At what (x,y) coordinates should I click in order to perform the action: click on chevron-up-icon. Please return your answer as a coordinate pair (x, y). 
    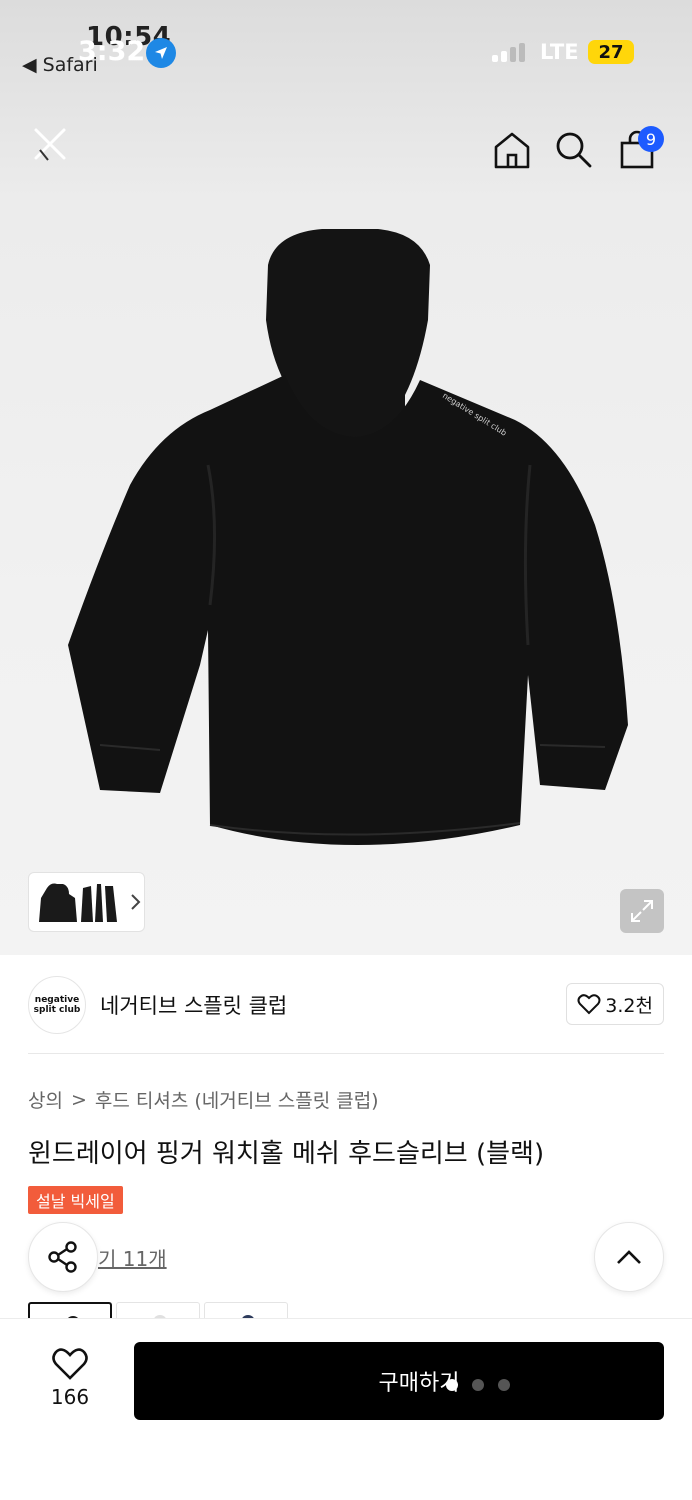
    Looking at the image, I should click on (629, 1257).